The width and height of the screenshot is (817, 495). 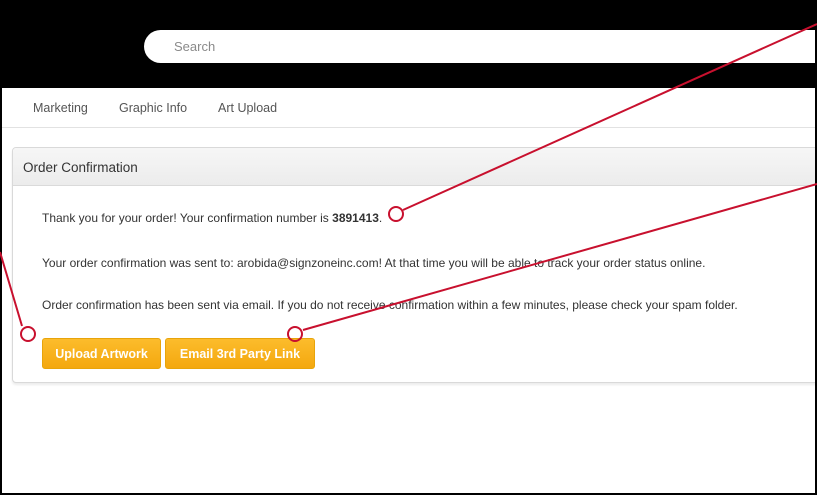 What do you see at coordinates (355, 218) in the screenshot?
I see `confirmation-number: 3891413` at bounding box center [355, 218].